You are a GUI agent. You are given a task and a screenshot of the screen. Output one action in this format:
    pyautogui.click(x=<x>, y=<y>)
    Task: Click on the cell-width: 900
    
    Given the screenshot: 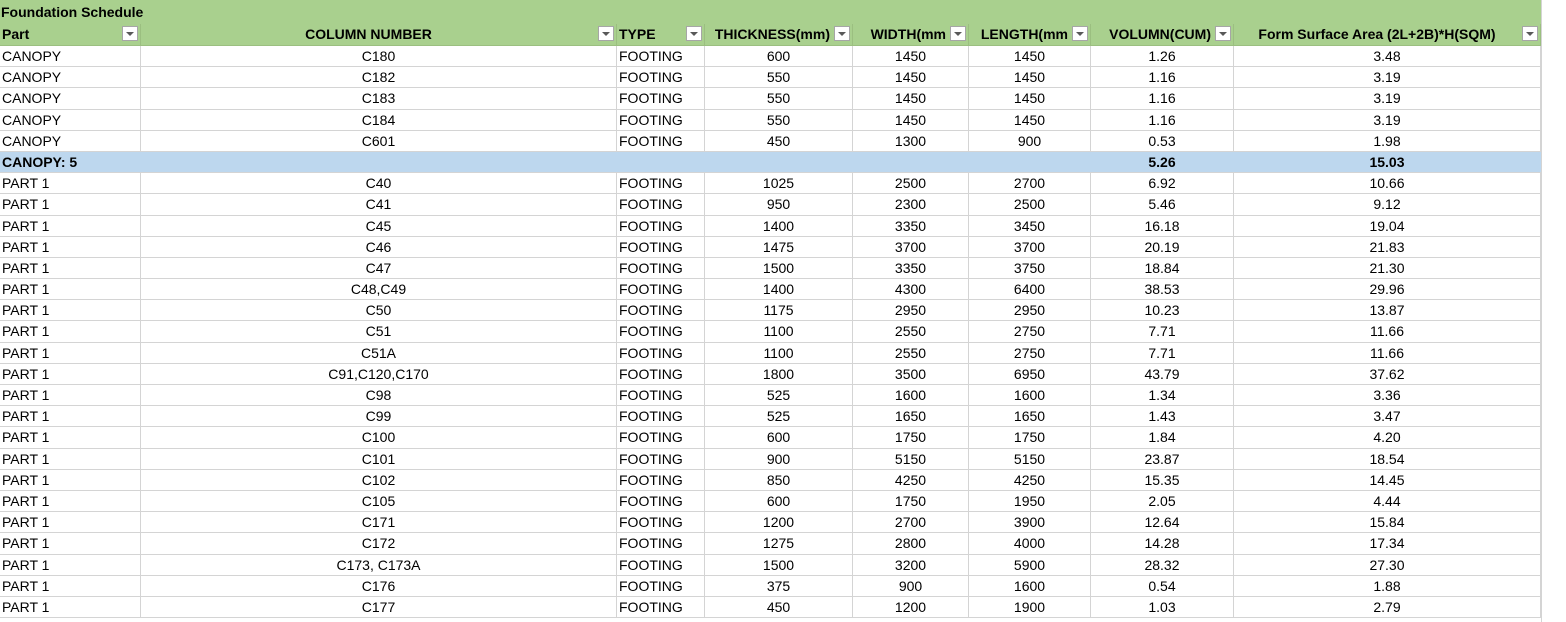 What is the action you would take?
    pyautogui.click(x=911, y=585)
    